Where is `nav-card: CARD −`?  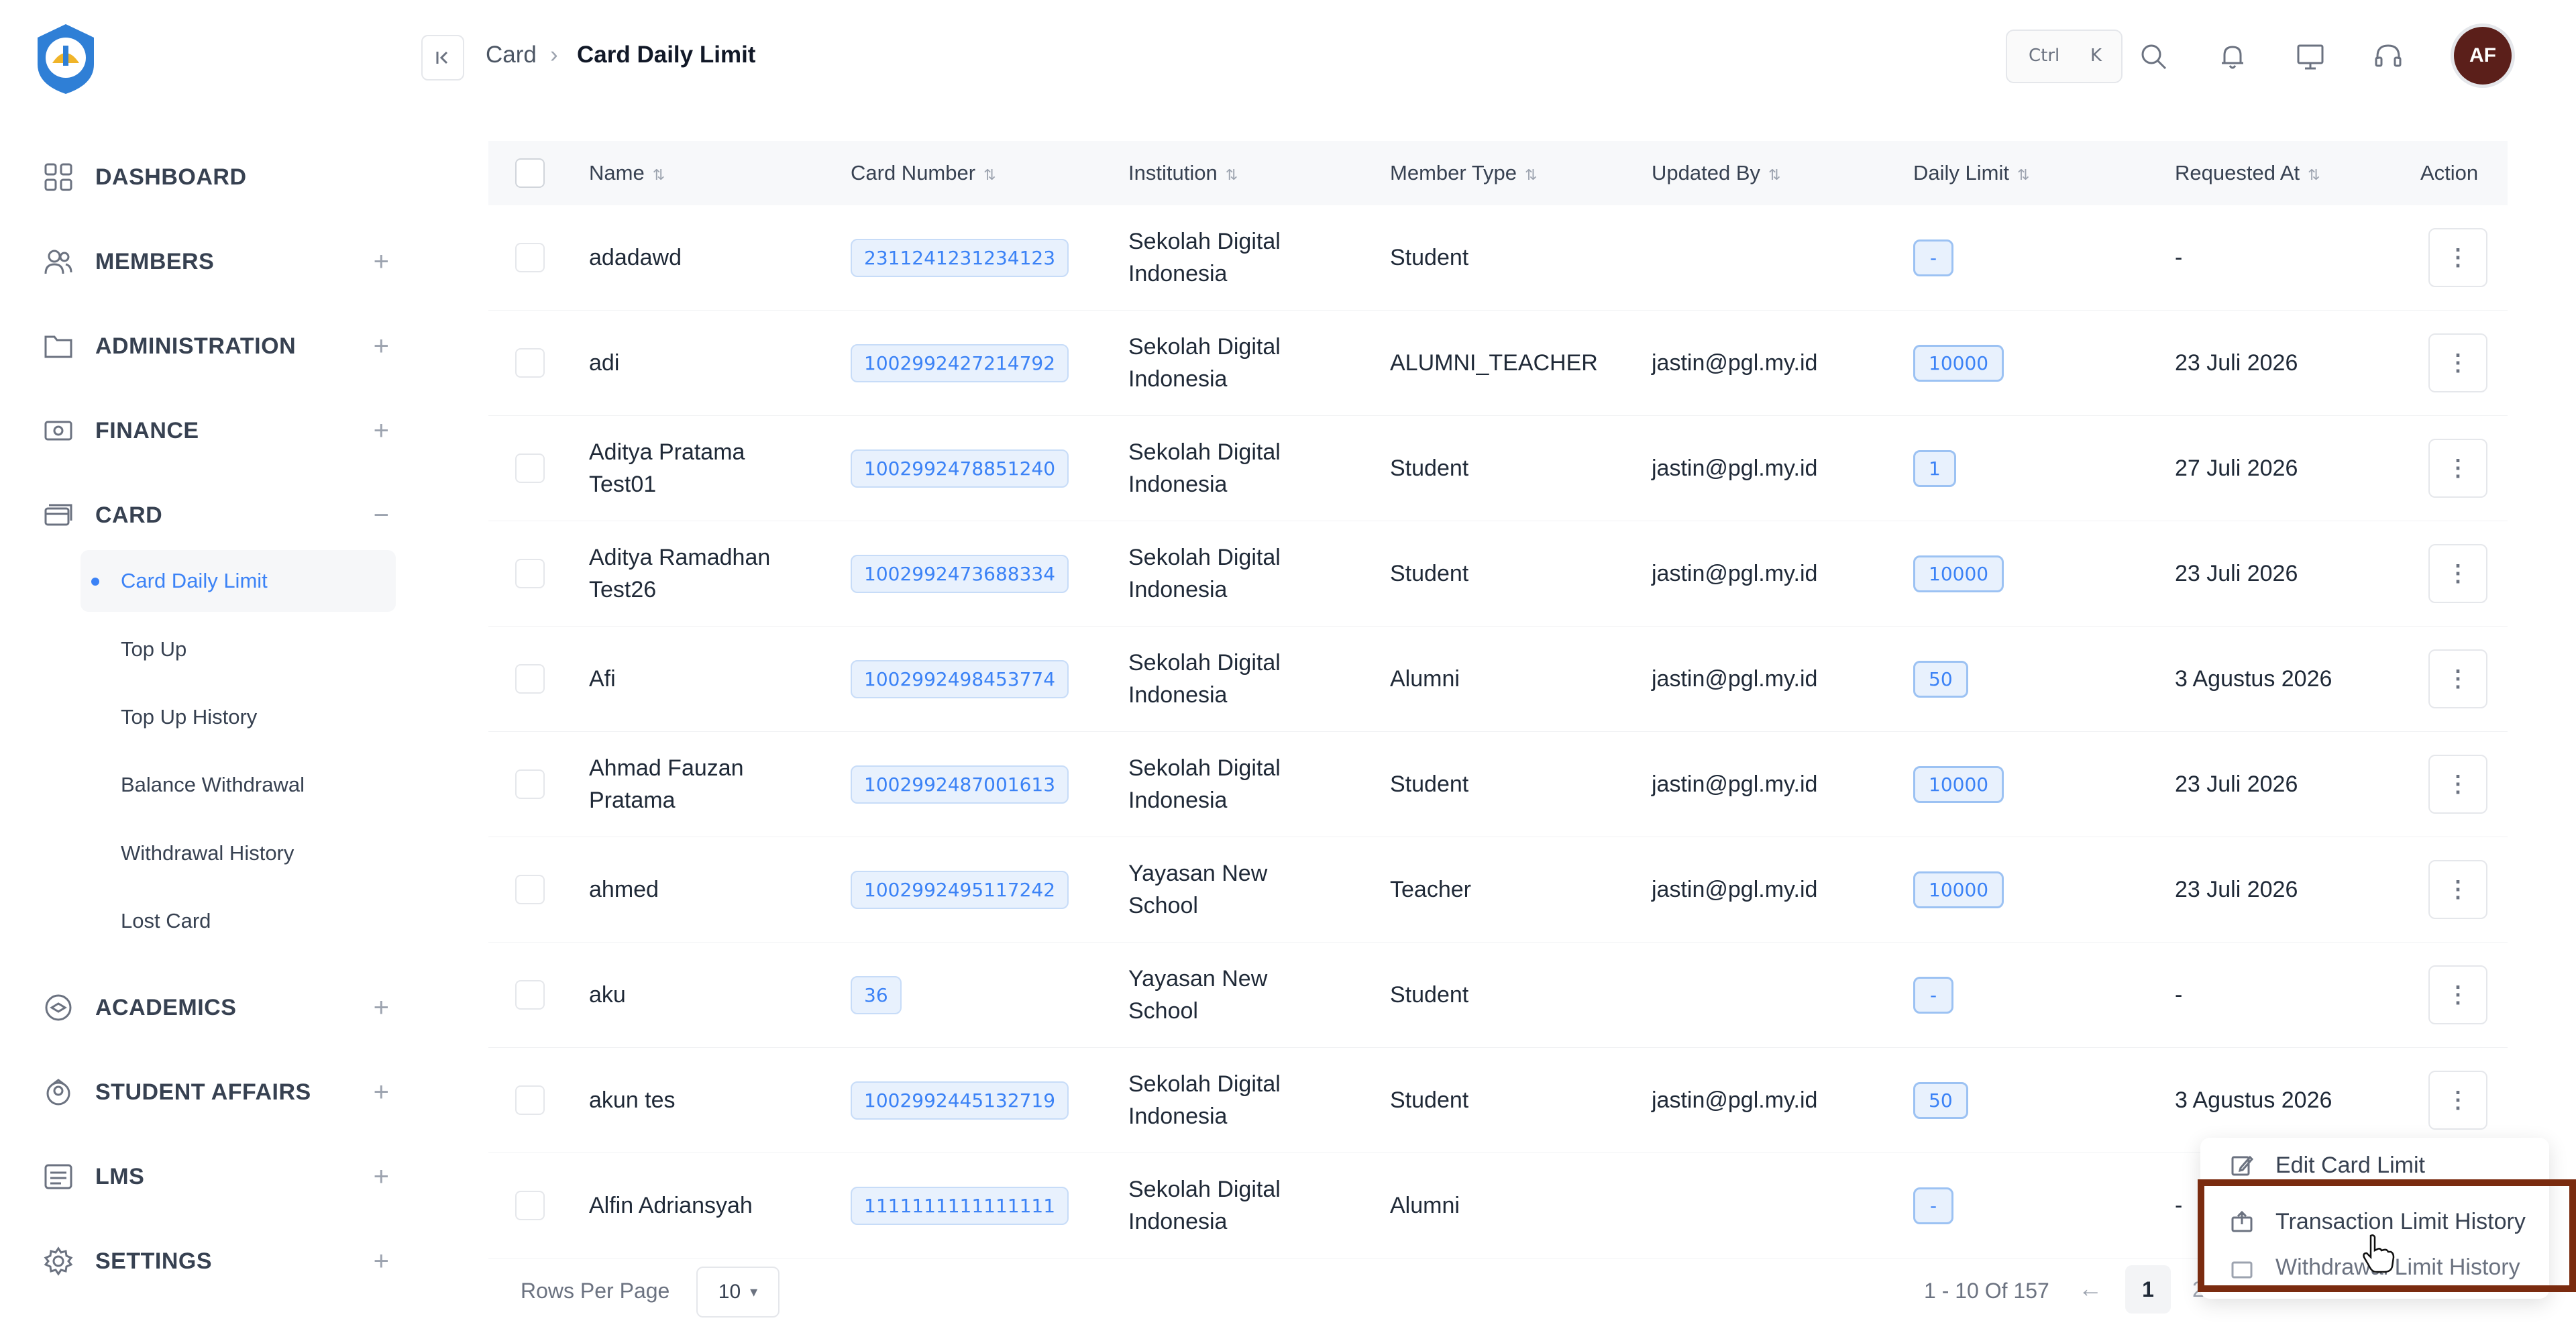 nav-card: CARD − is located at coordinates (214, 515).